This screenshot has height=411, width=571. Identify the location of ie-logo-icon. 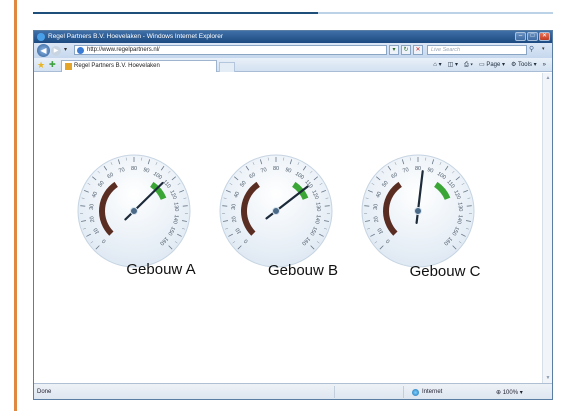
(41, 37).